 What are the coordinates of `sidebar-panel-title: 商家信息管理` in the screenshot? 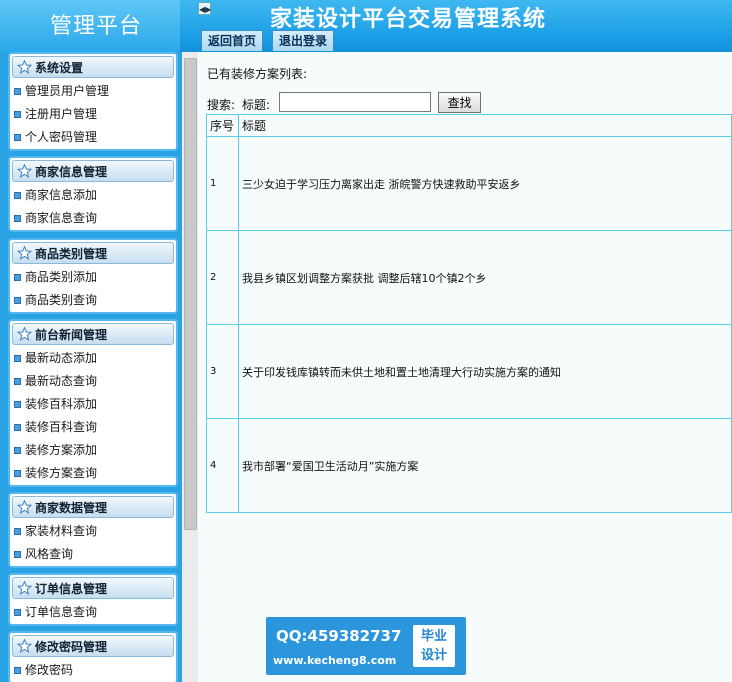 It's located at (71, 172).